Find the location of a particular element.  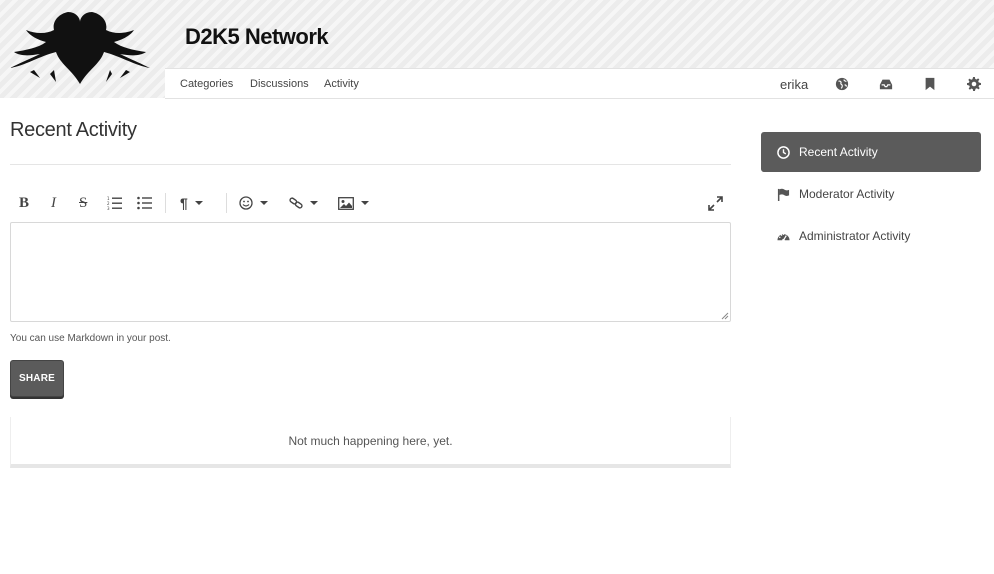

nav-activity: Activity is located at coordinates (341, 84).